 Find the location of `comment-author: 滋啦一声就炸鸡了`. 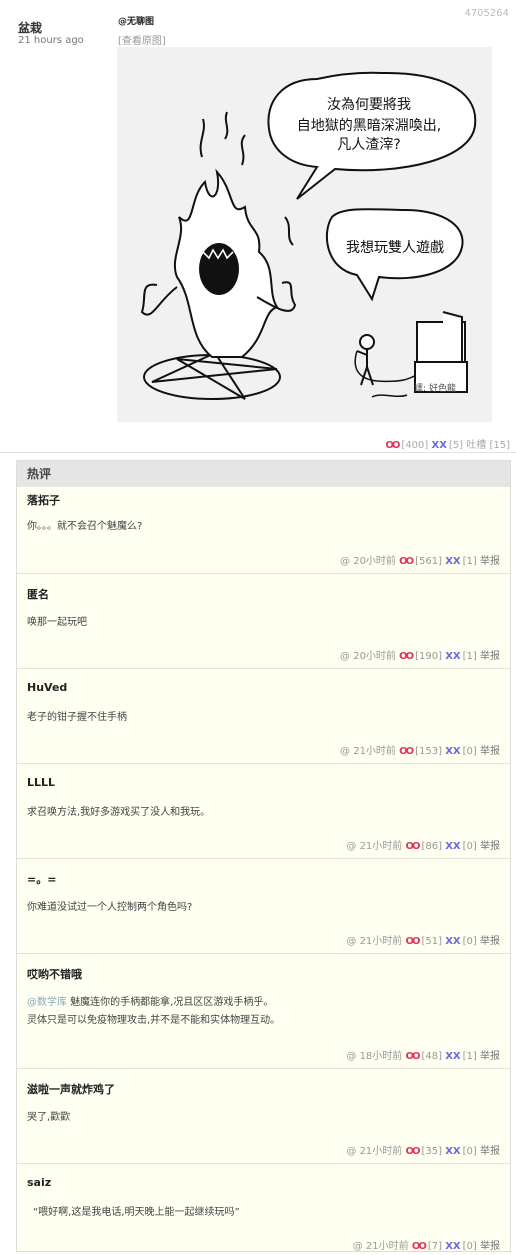

comment-author: 滋啦一声就炸鸡了 is located at coordinates (71, 1089).